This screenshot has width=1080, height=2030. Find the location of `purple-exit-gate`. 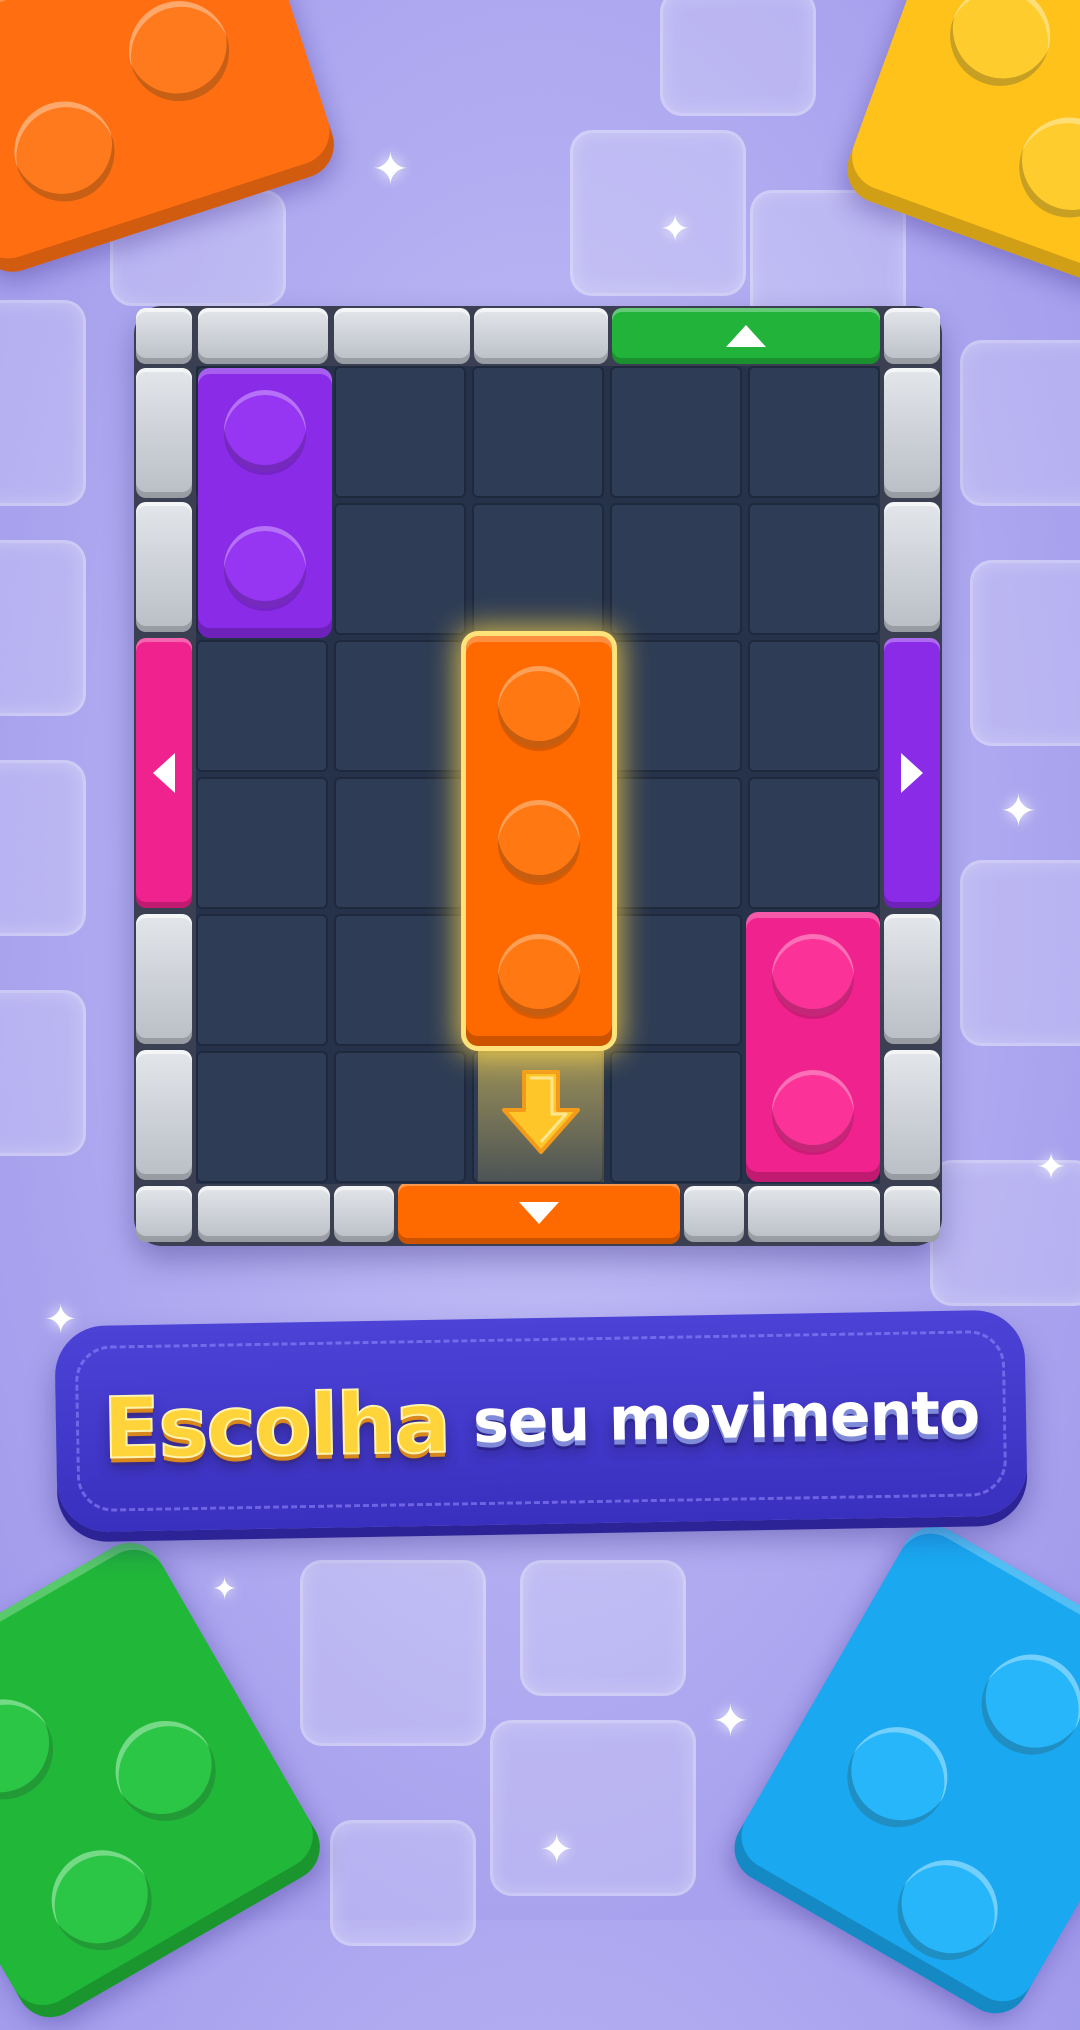

purple-exit-gate is located at coordinates (912, 773).